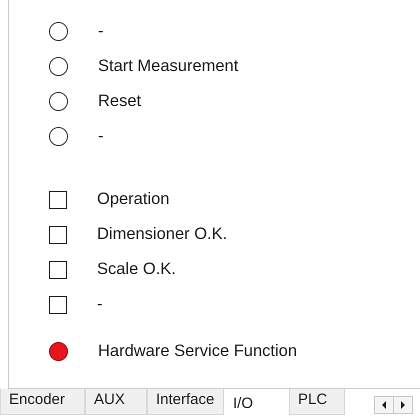  Describe the element at coordinates (116, 402) in the screenshot. I see `tab: AUX` at that location.